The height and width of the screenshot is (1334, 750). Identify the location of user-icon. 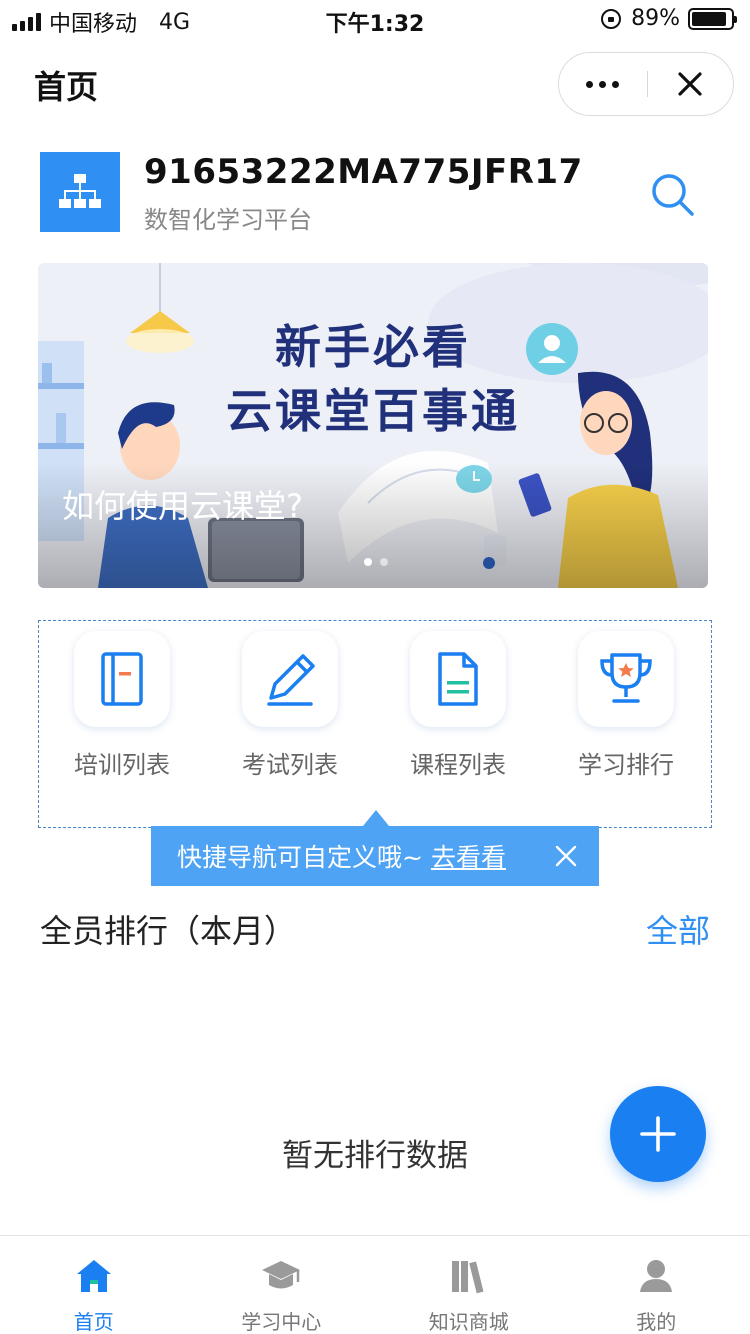
(656, 1276).